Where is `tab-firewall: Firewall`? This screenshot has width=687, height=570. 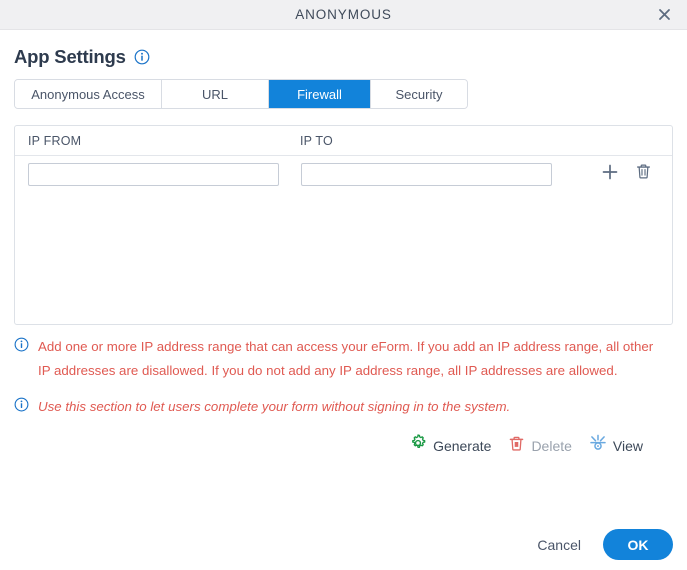 tab-firewall: Firewall is located at coordinates (320, 94).